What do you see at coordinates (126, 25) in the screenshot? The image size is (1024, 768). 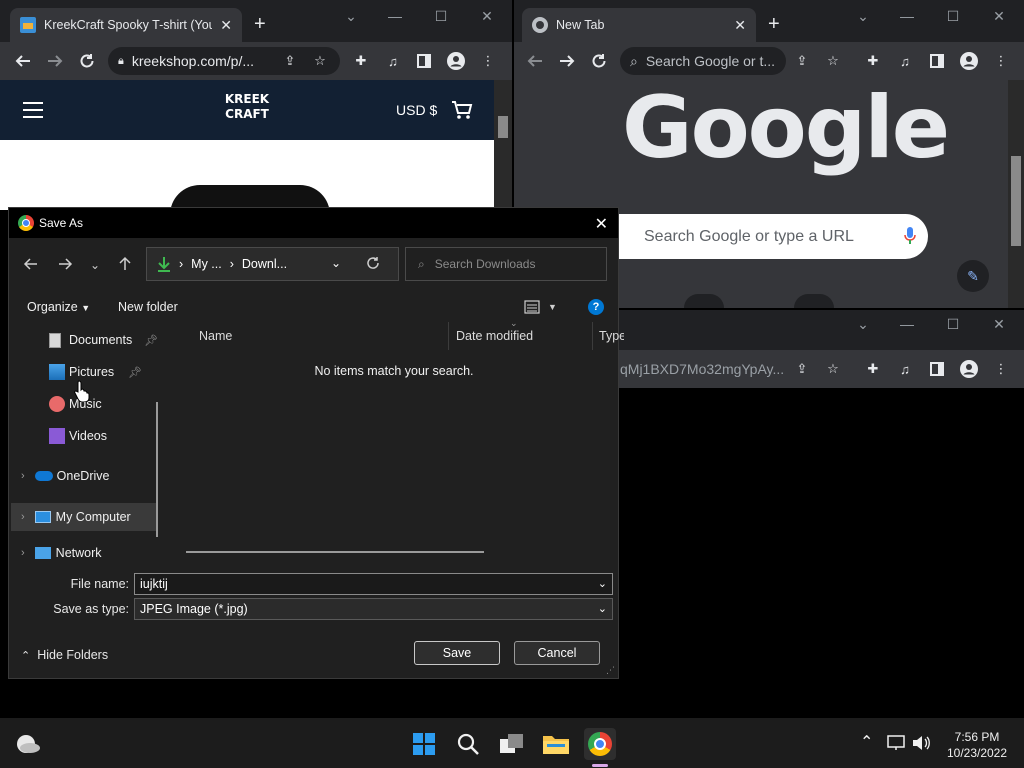 I see `tab-kreekcraft: KreekCraft Spooky T-shirt (YouTube... ✕` at bounding box center [126, 25].